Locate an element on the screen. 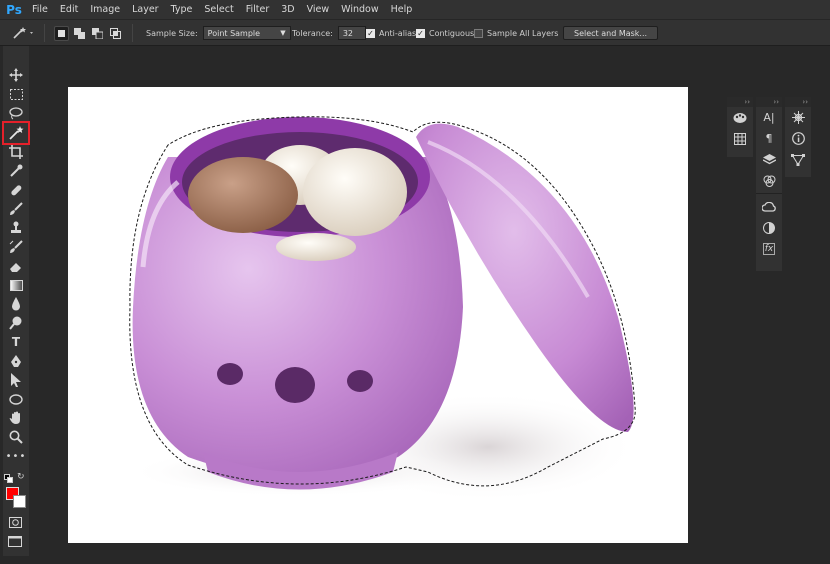  menu-image: Image is located at coordinates (105, 9).